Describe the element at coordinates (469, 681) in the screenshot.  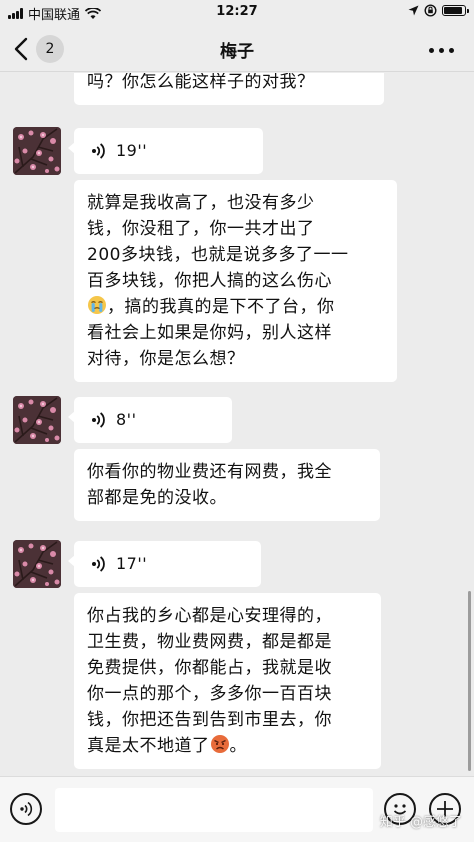
I see `scrollbar-thumb` at that location.